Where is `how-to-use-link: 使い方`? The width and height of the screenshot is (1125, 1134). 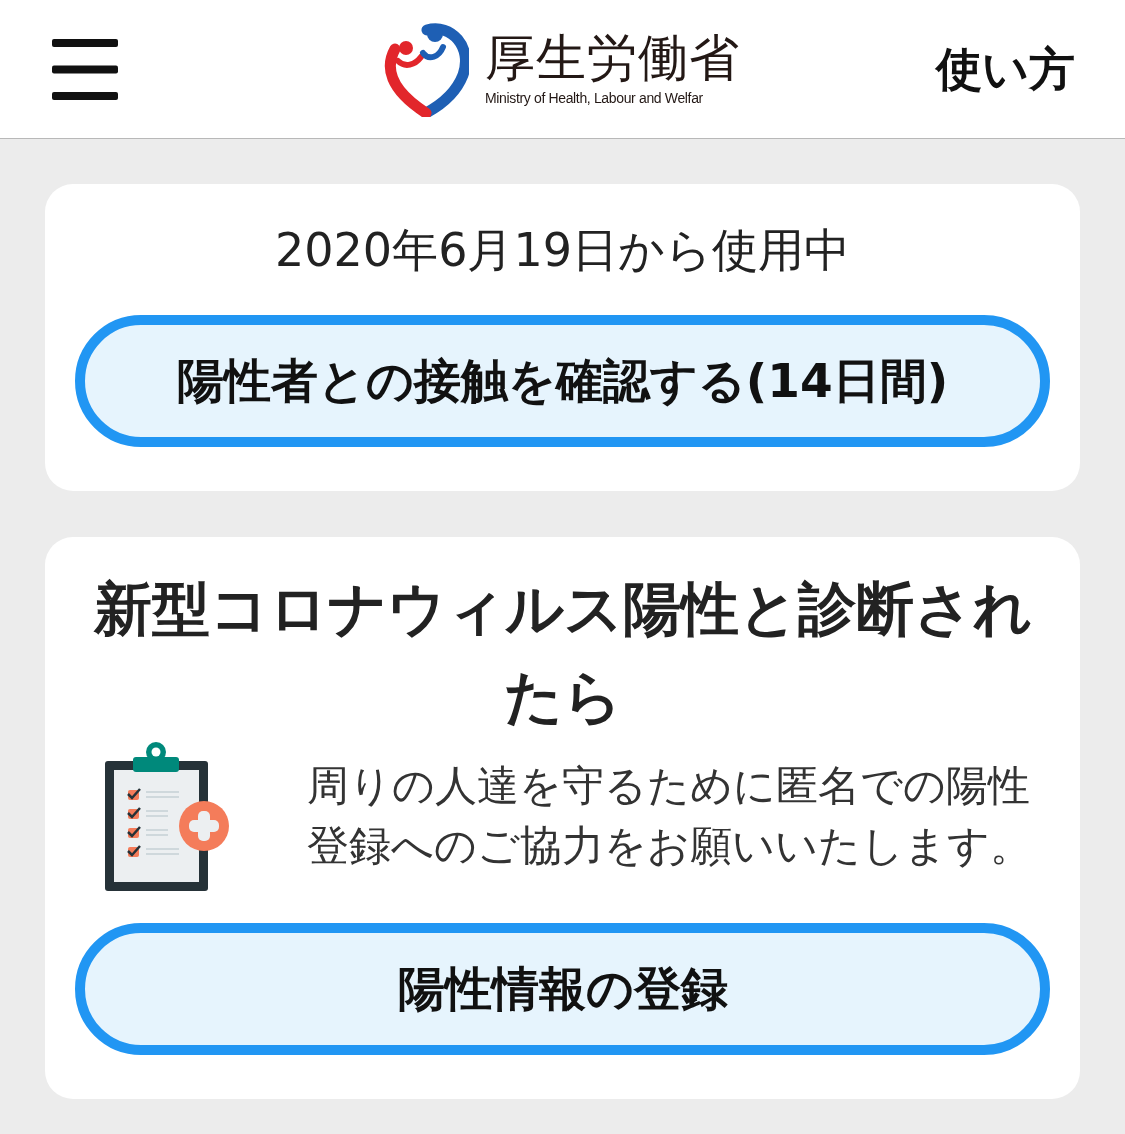 how-to-use-link: 使い方 is located at coordinates (1005, 69).